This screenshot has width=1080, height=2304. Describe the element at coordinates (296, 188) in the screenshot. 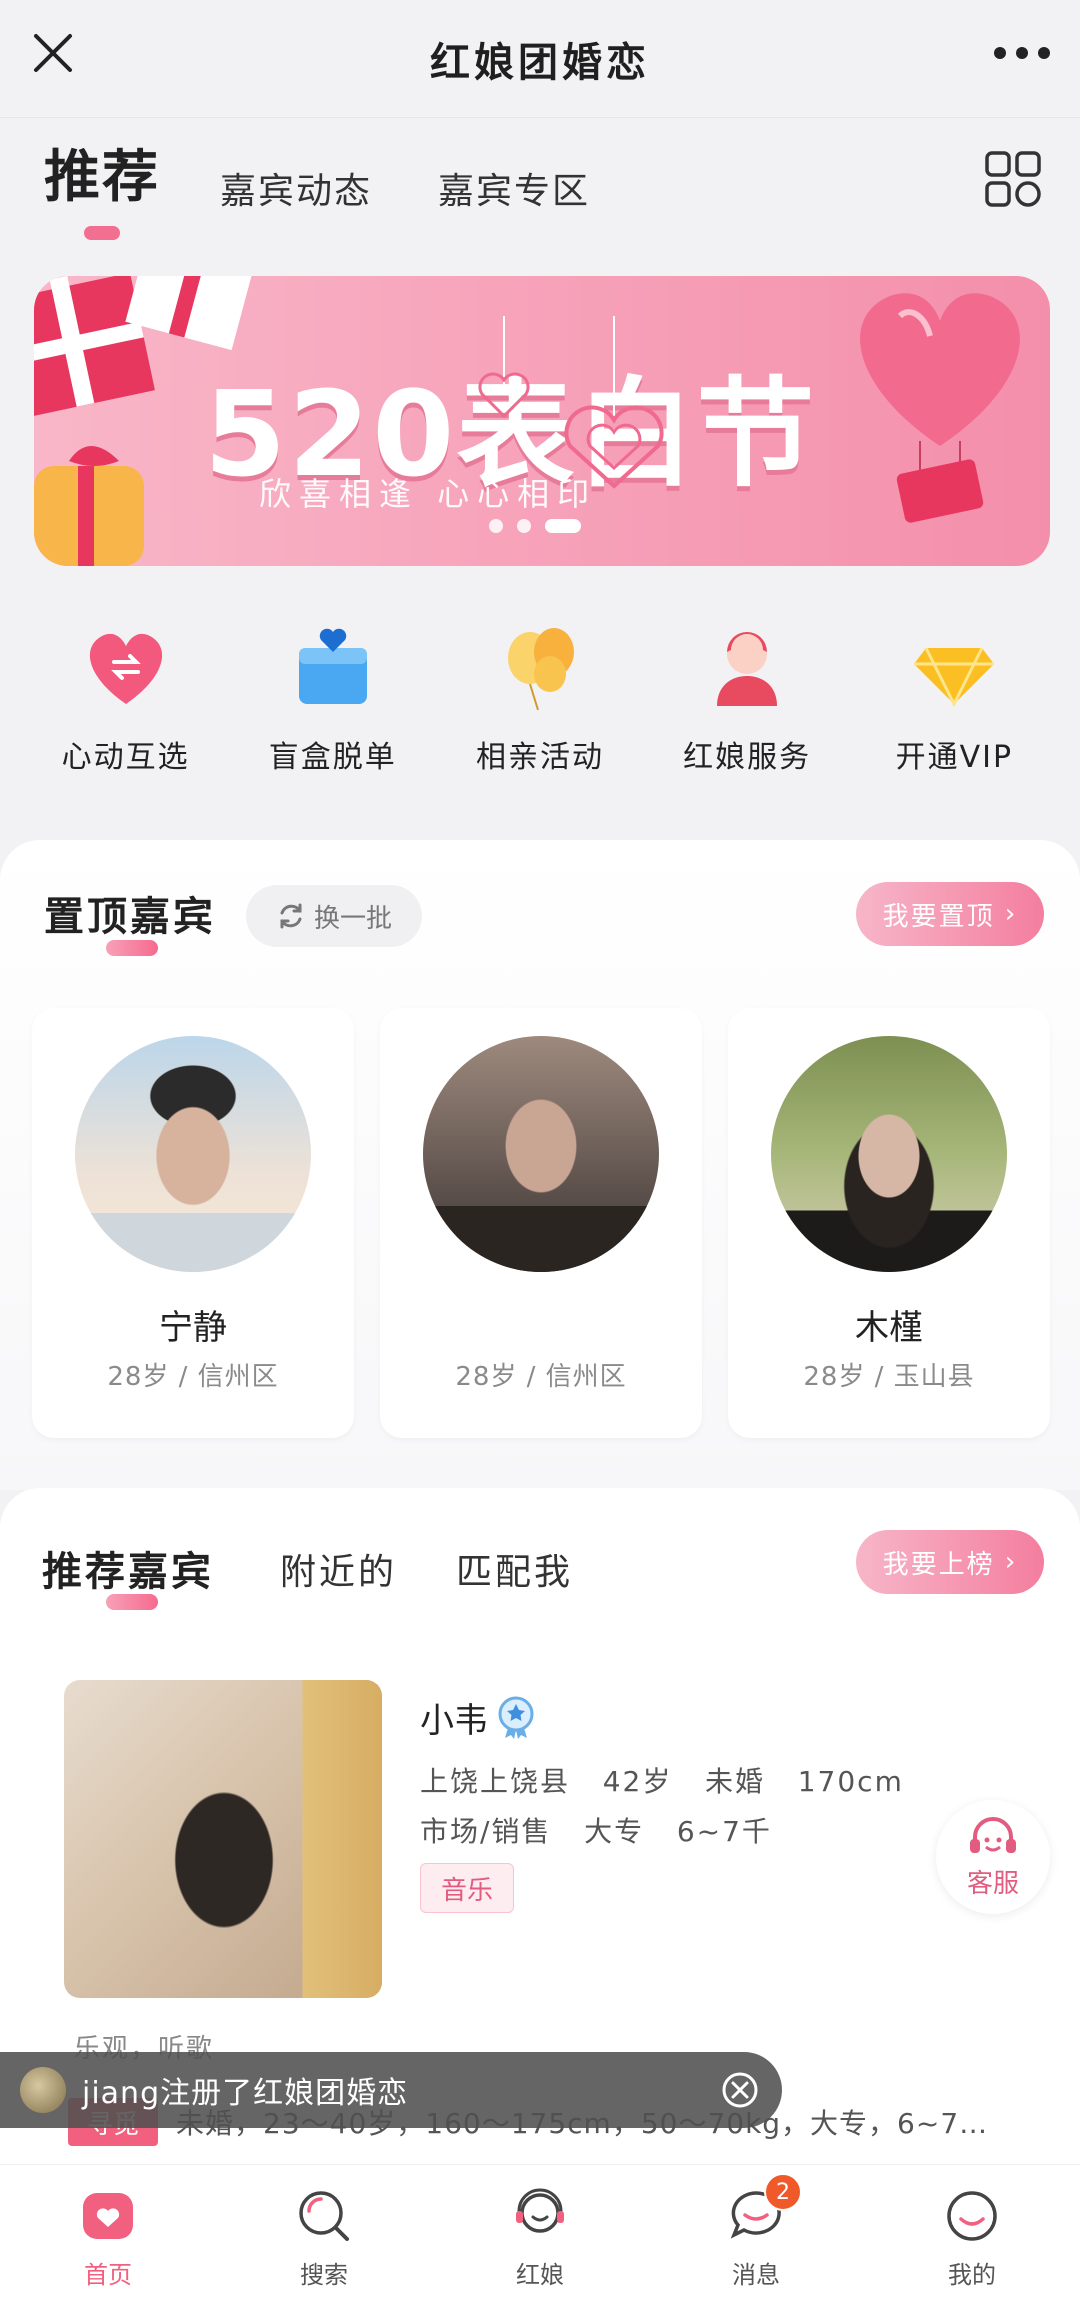

I see `tab-guest-feed: 嘉宾动态` at that location.